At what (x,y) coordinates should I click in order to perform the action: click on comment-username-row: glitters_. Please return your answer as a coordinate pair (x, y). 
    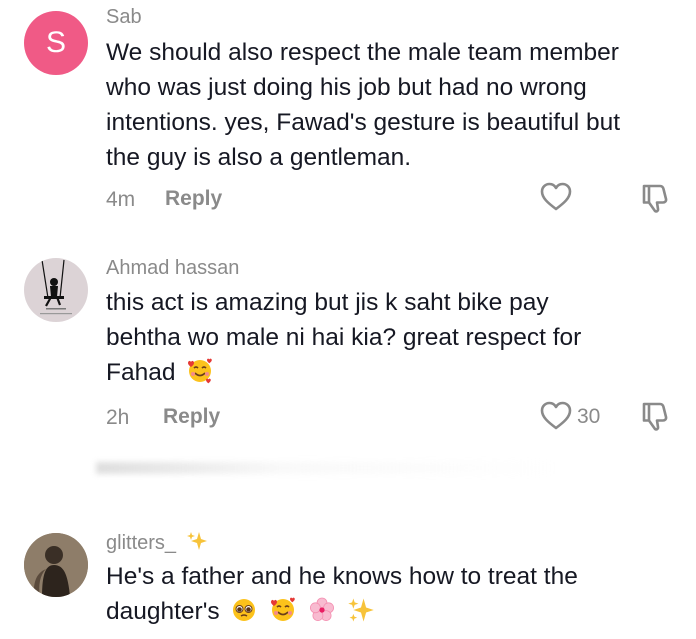
    Looking at the image, I should click on (157, 544).